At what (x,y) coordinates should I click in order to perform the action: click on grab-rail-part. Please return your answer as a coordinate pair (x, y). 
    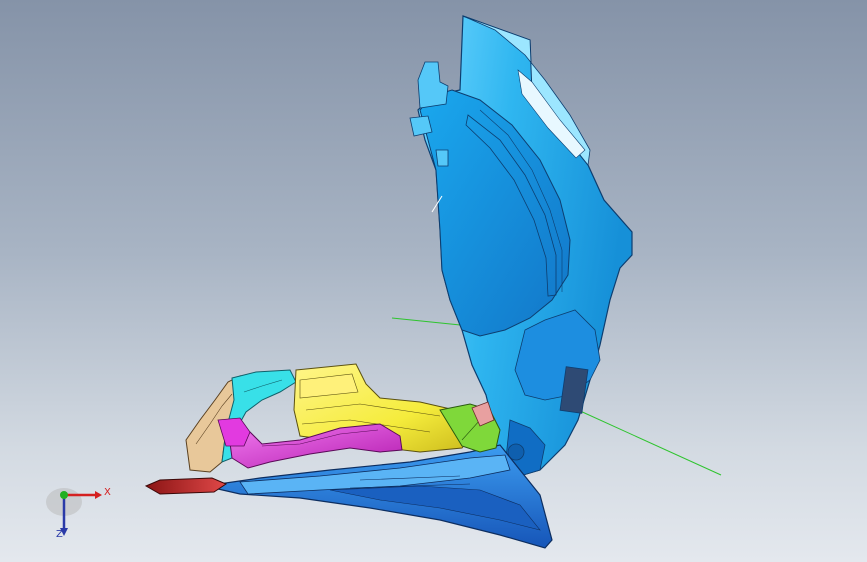
    Looking at the image, I should click on (186, 486).